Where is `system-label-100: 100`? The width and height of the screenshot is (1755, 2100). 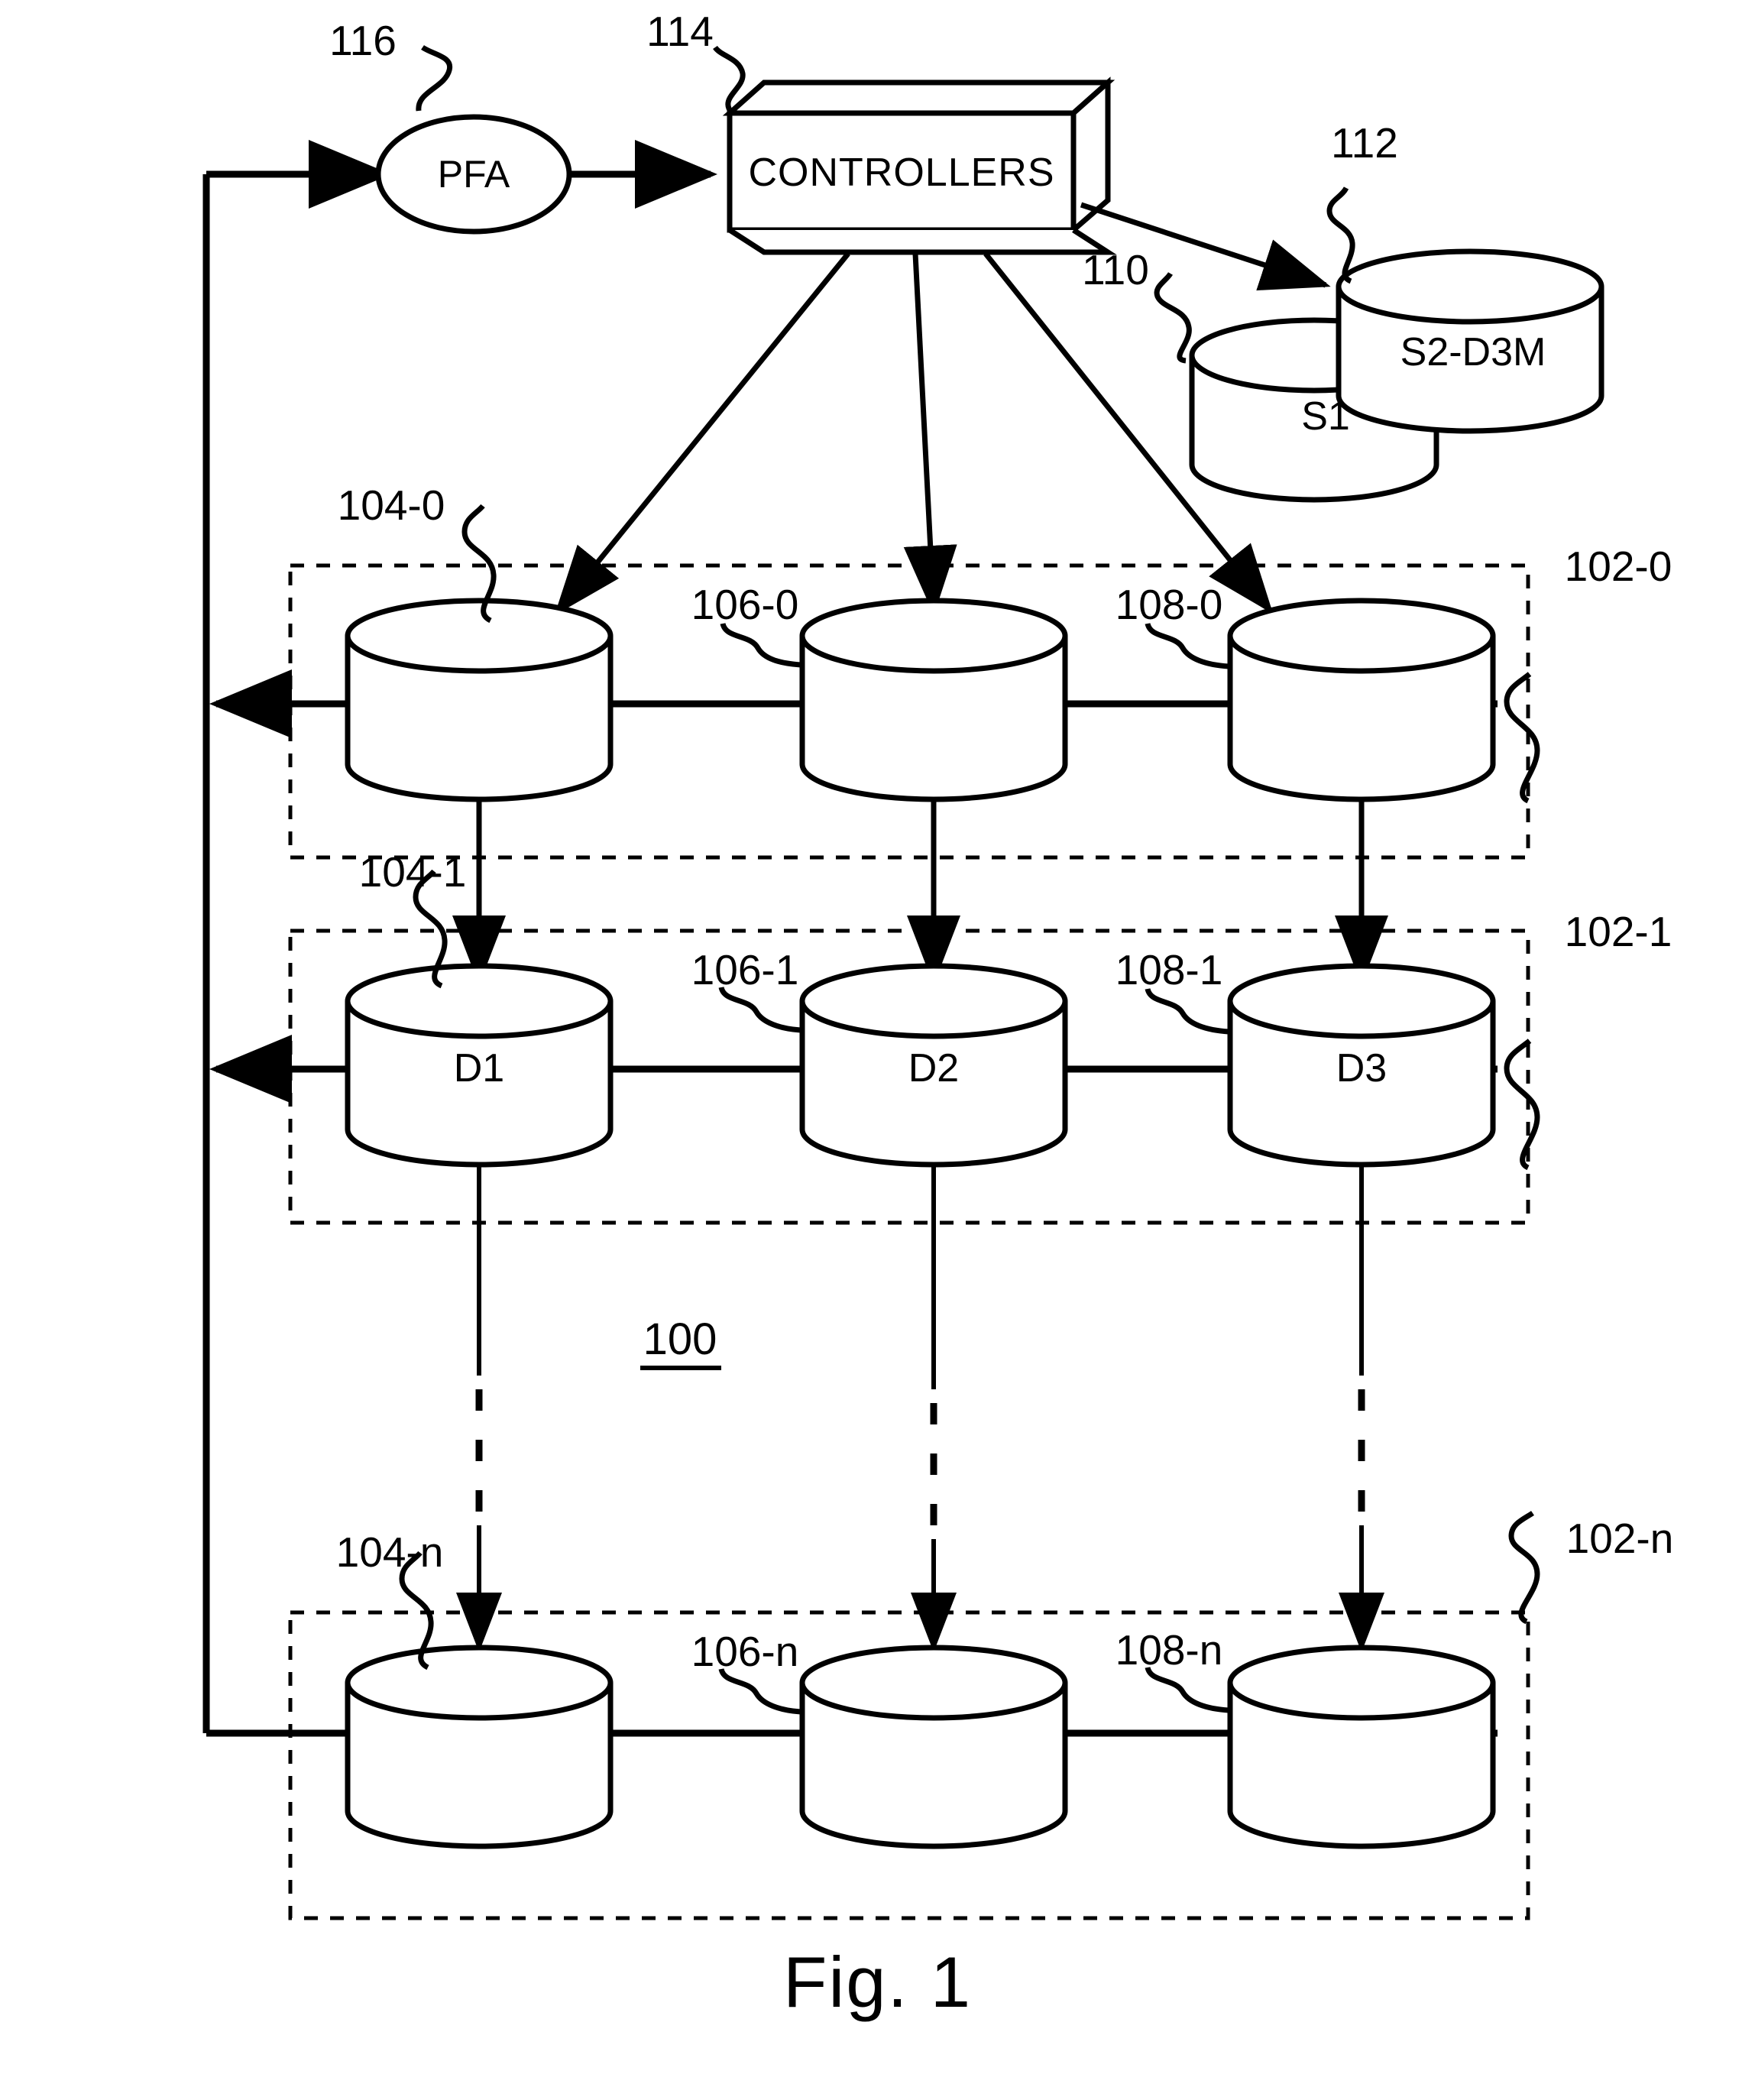
system-label-100: 100 is located at coordinates (680, 1342).